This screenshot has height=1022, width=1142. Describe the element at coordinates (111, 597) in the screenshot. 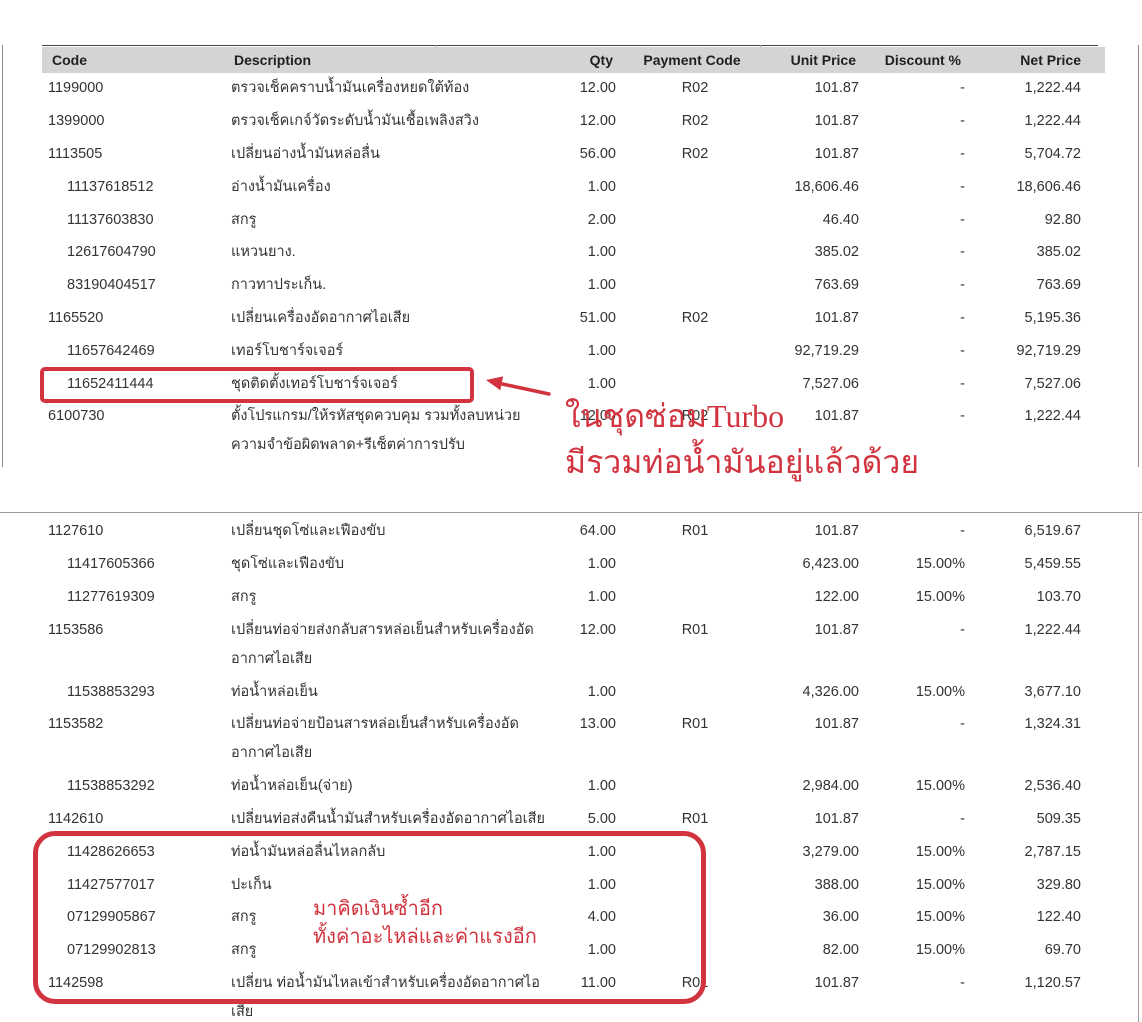

I see `item-code: 11277619309` at that location.